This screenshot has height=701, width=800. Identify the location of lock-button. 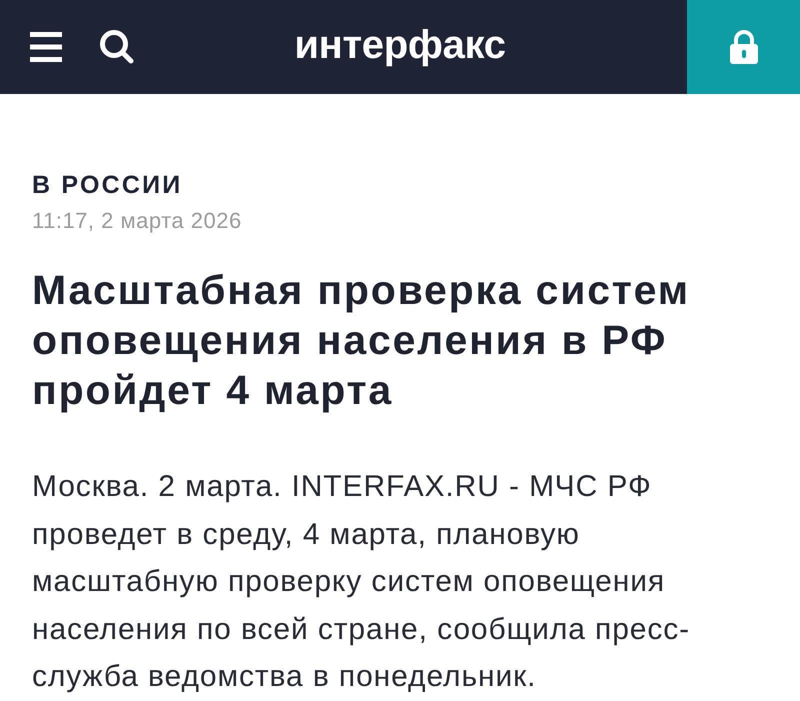
(743, 47).